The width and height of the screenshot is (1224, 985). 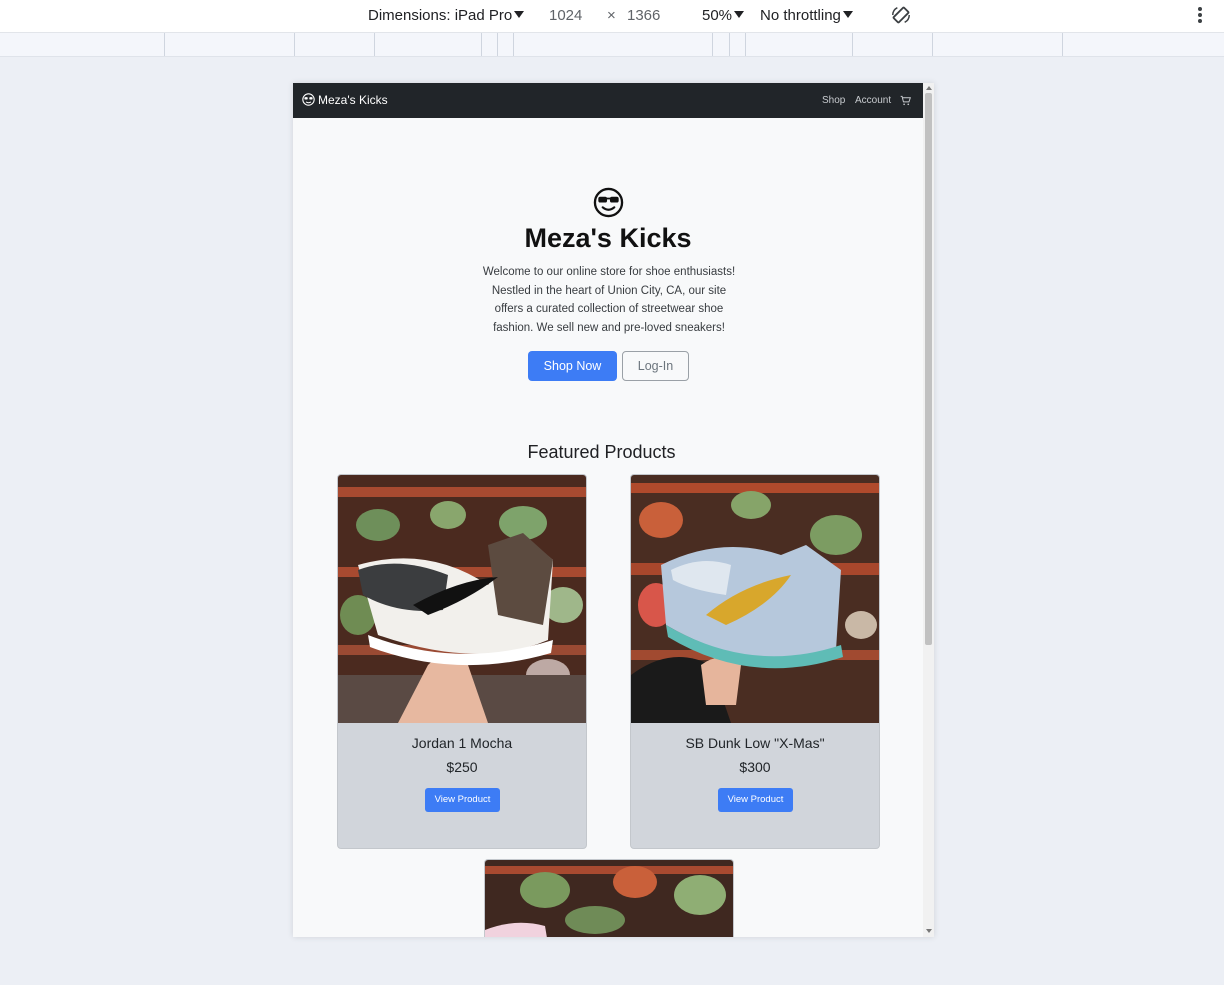 What do you see at coordinates (928, 369) in the screenshot?
I see `scrollbar-thumb` at bounding box center [928, 369].